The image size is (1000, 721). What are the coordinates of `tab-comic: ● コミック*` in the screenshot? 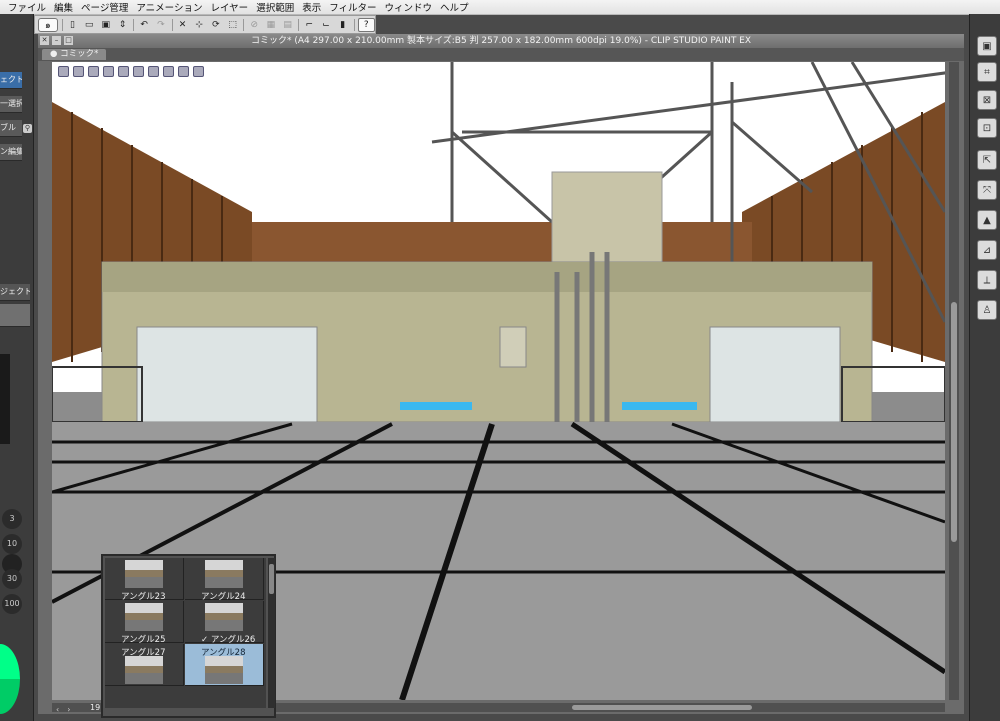 It's located at (74, 54).